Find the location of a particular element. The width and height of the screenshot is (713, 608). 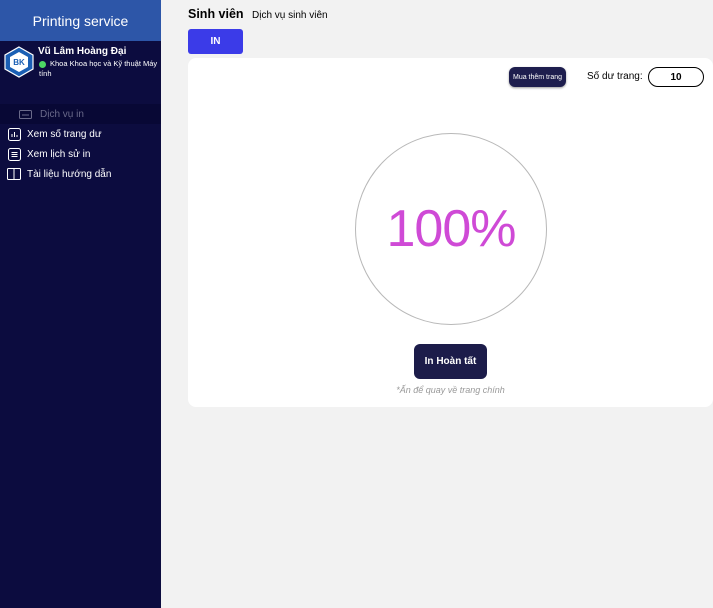

sidebar-item-page-balance: Xem số trang dư is located at coordinates (80, 134).